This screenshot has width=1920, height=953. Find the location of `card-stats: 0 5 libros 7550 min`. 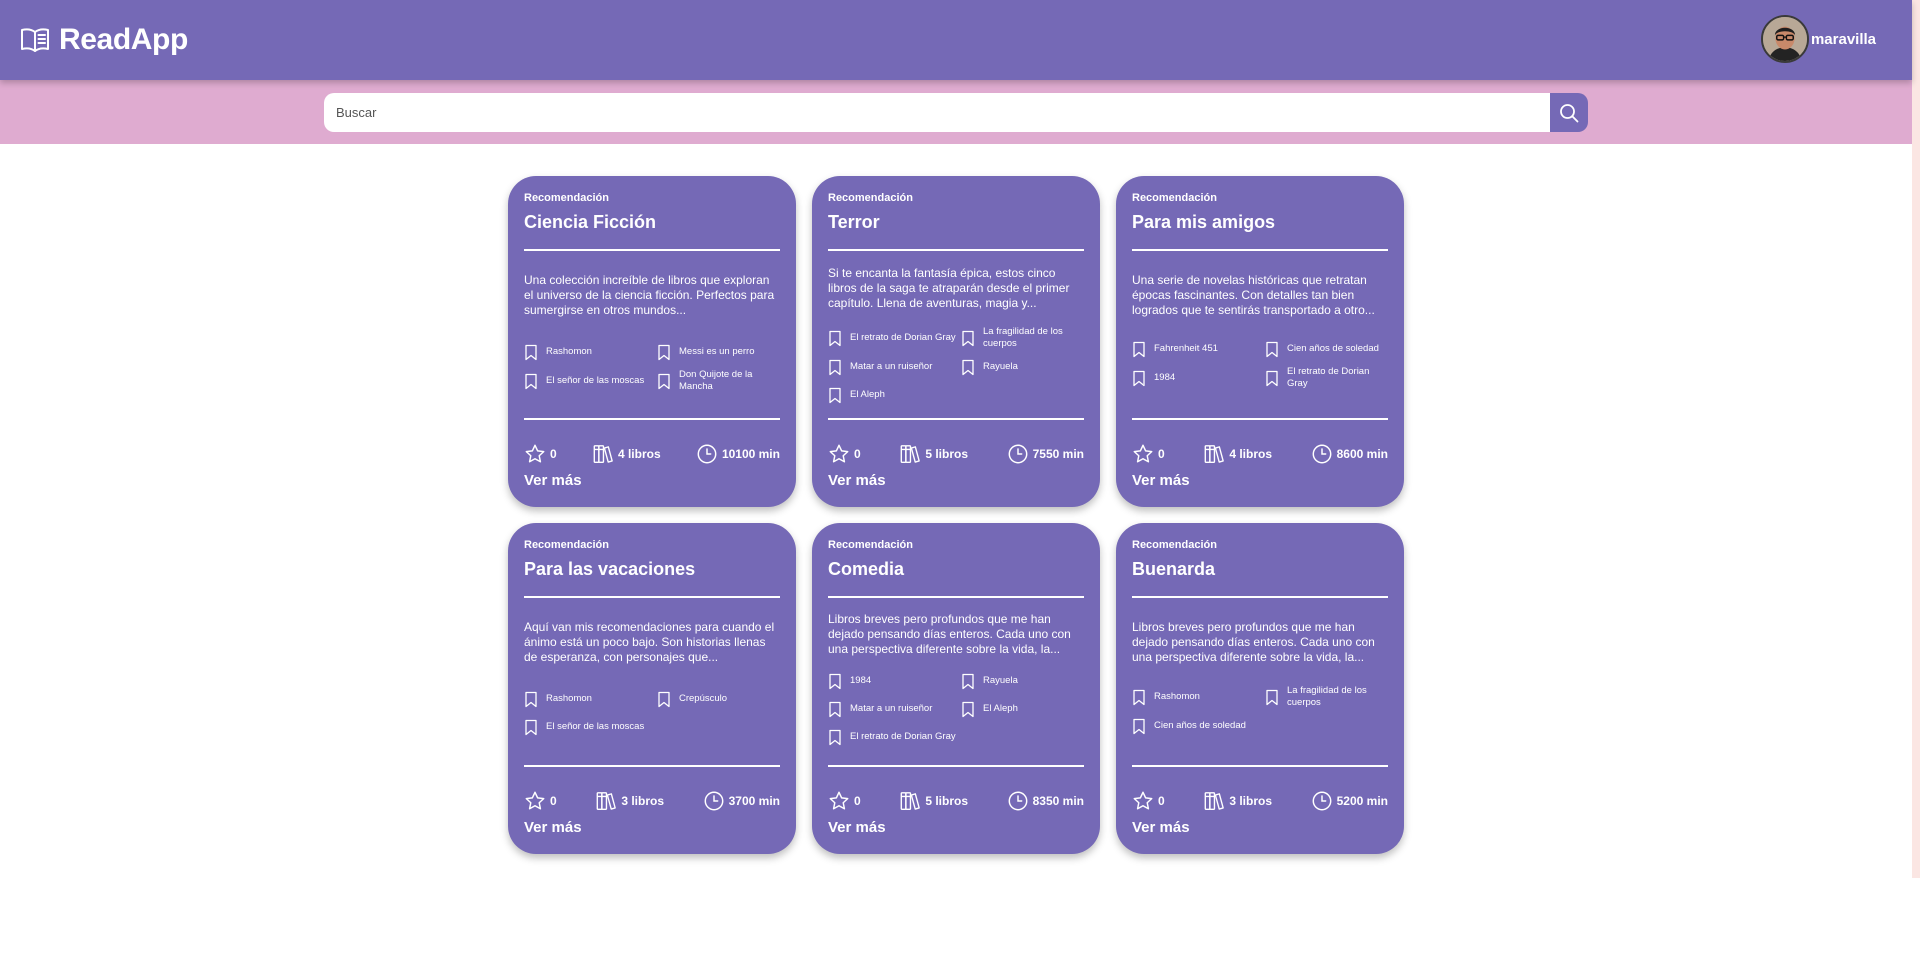

card-stats: 0 5 libros 7550 min is located at coordinates (956, 454).